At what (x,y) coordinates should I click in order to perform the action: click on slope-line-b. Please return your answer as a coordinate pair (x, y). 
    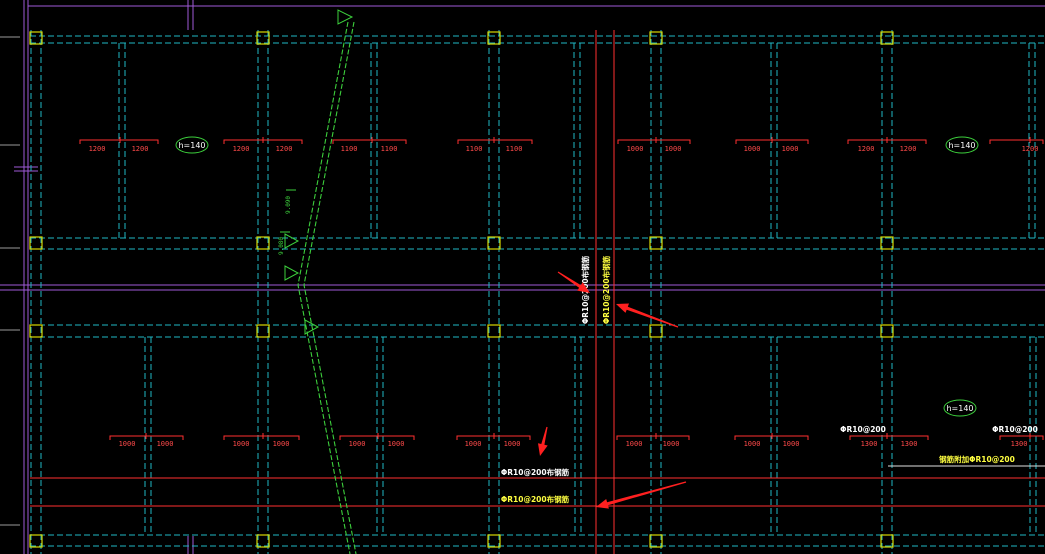
    Looking at the image, I should click on (330, 287).